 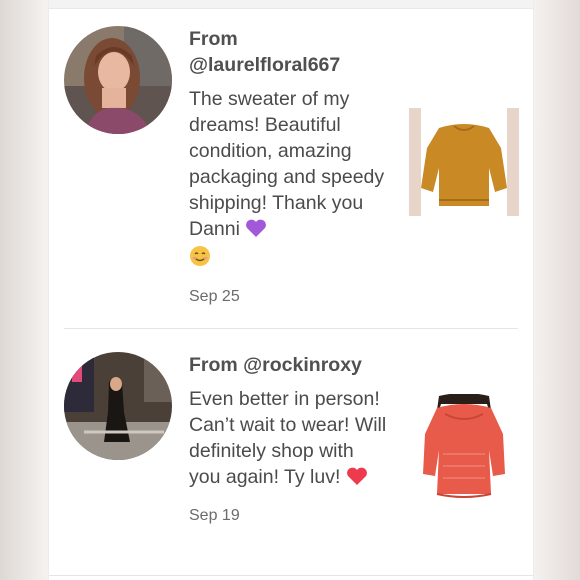 I want to click on review-from-label: From, so click(x=213, y=39).